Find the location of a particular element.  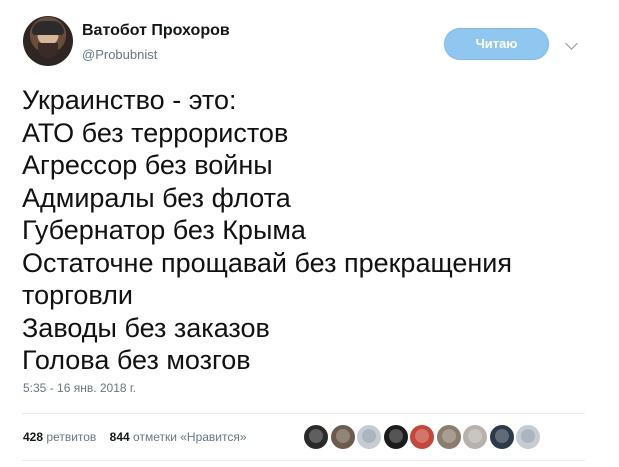

tweet-line: Голова без мозгов is located at coordinates (136, 360).